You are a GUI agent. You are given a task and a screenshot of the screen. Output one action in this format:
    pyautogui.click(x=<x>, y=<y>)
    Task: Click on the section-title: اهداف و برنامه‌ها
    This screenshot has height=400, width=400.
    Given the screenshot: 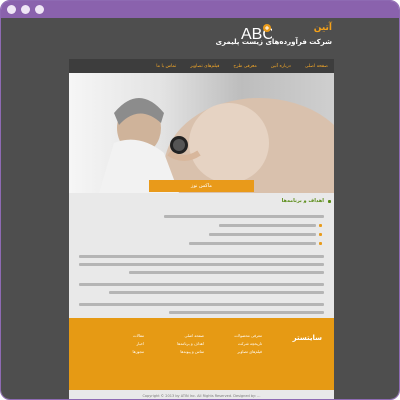 What is the action you would take?
    pyautogui.click(x=302, y=201)
    